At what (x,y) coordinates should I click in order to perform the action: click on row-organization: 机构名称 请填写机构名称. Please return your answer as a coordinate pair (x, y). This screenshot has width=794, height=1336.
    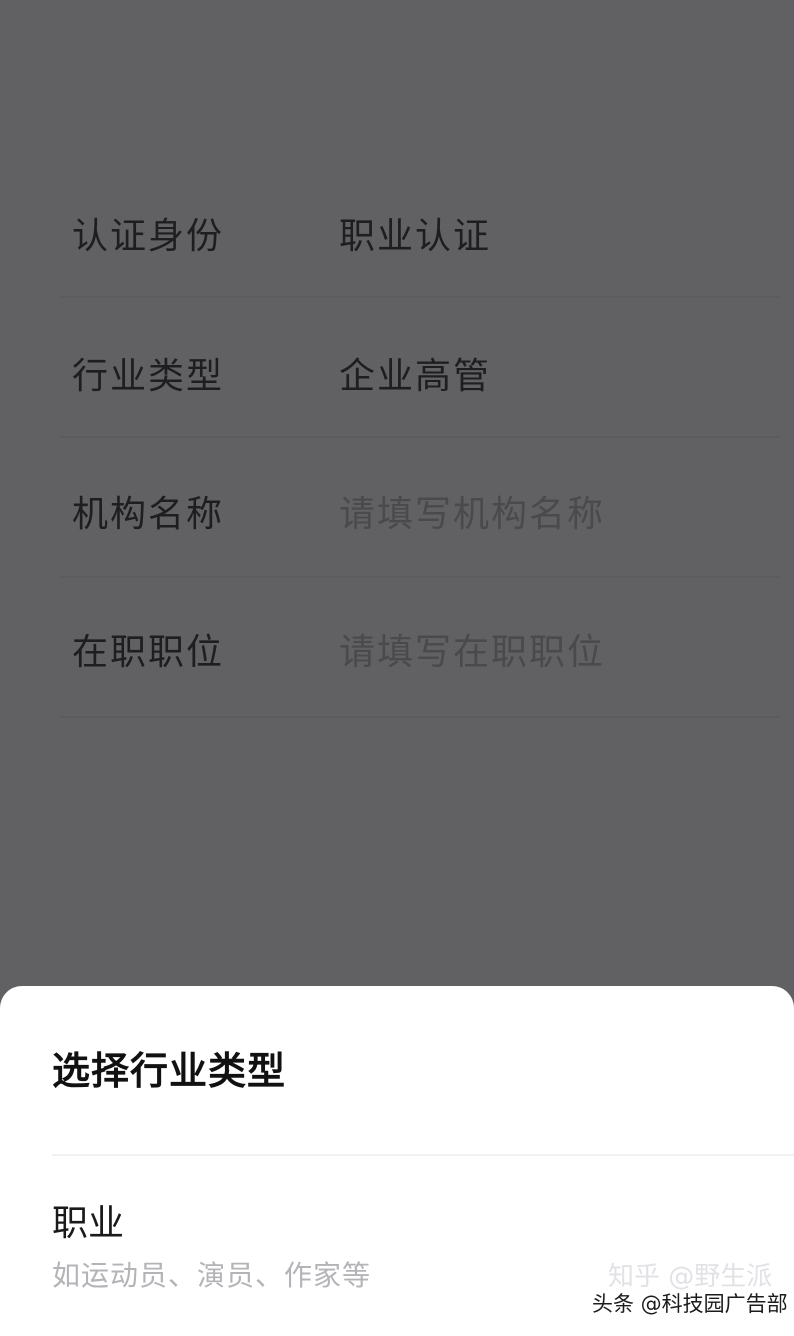
    Looking at the image, I should click on (423, 515).